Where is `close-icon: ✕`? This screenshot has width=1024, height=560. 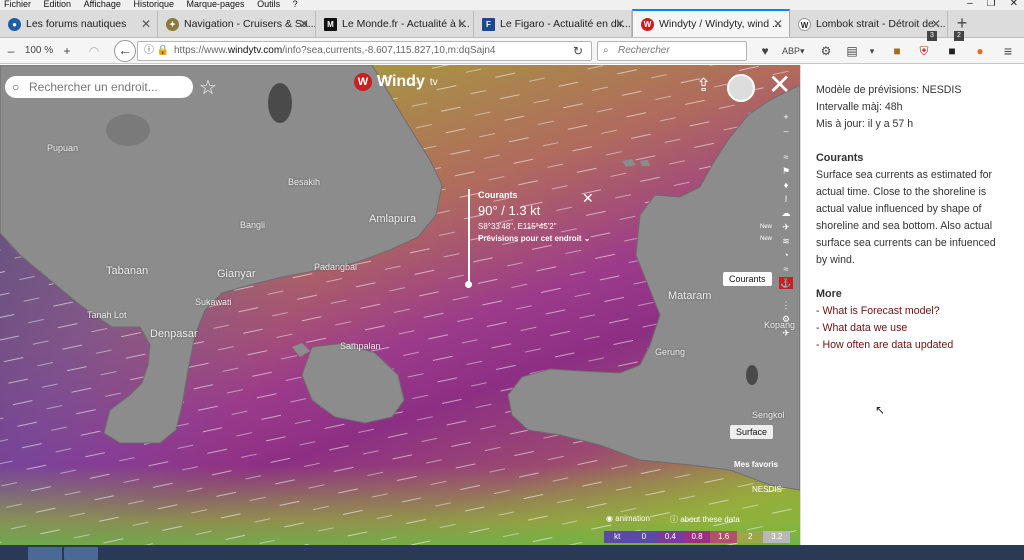 close-icon: ✕ is located at coordinates (779, 85).